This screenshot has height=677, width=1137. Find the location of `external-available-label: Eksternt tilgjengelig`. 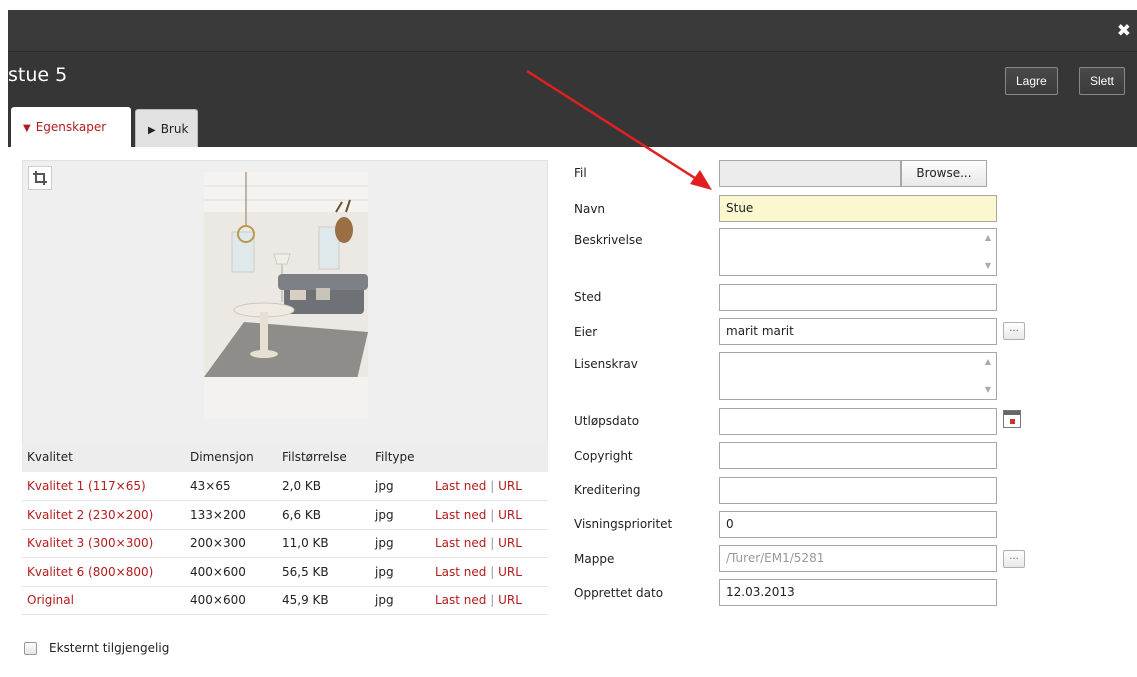

external-available-label: Eksternt tilgjengelig is located at coordinates (109, 648).